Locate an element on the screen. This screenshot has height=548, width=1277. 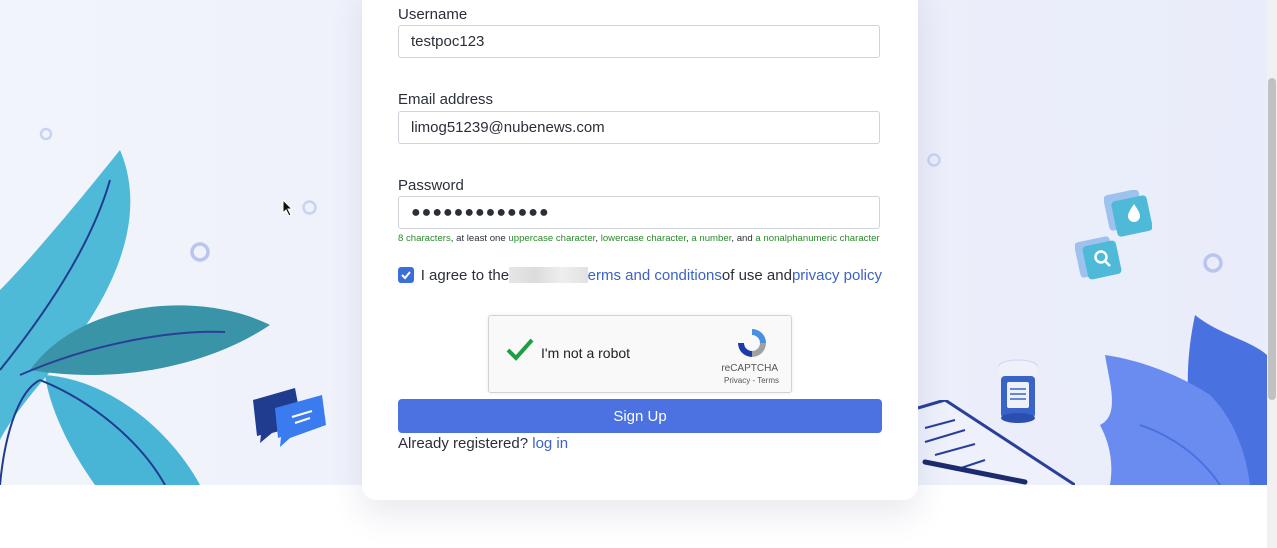
search-icon is located at coordinates (1098, 258).